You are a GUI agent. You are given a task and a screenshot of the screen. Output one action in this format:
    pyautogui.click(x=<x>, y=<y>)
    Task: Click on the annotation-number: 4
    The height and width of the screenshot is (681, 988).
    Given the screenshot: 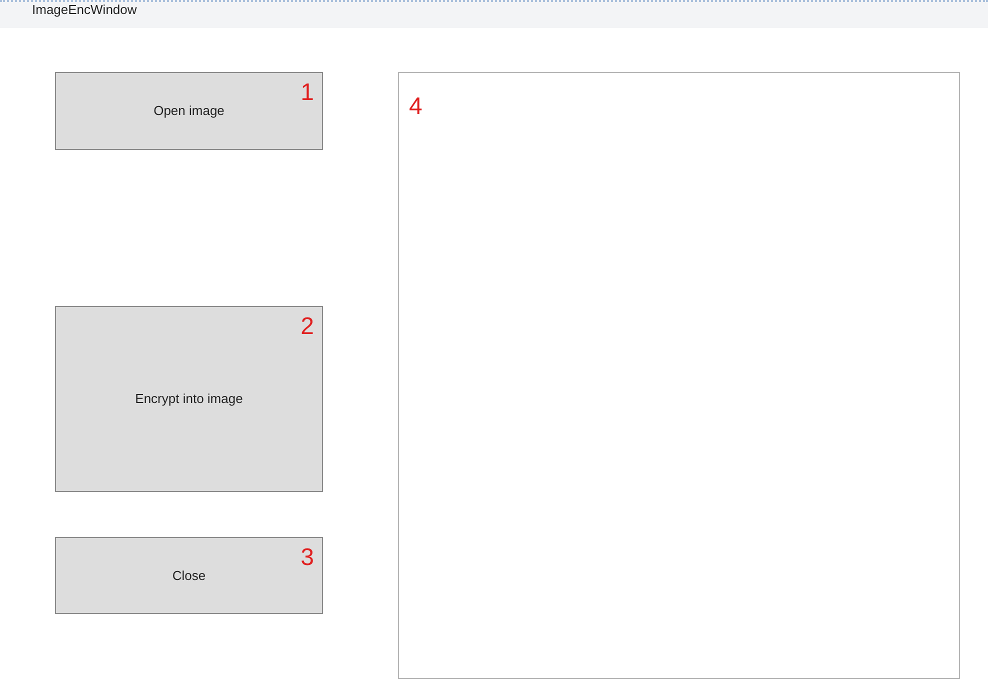 What is the action you would take?
    pyautogui.click(x=415, y=107)
    